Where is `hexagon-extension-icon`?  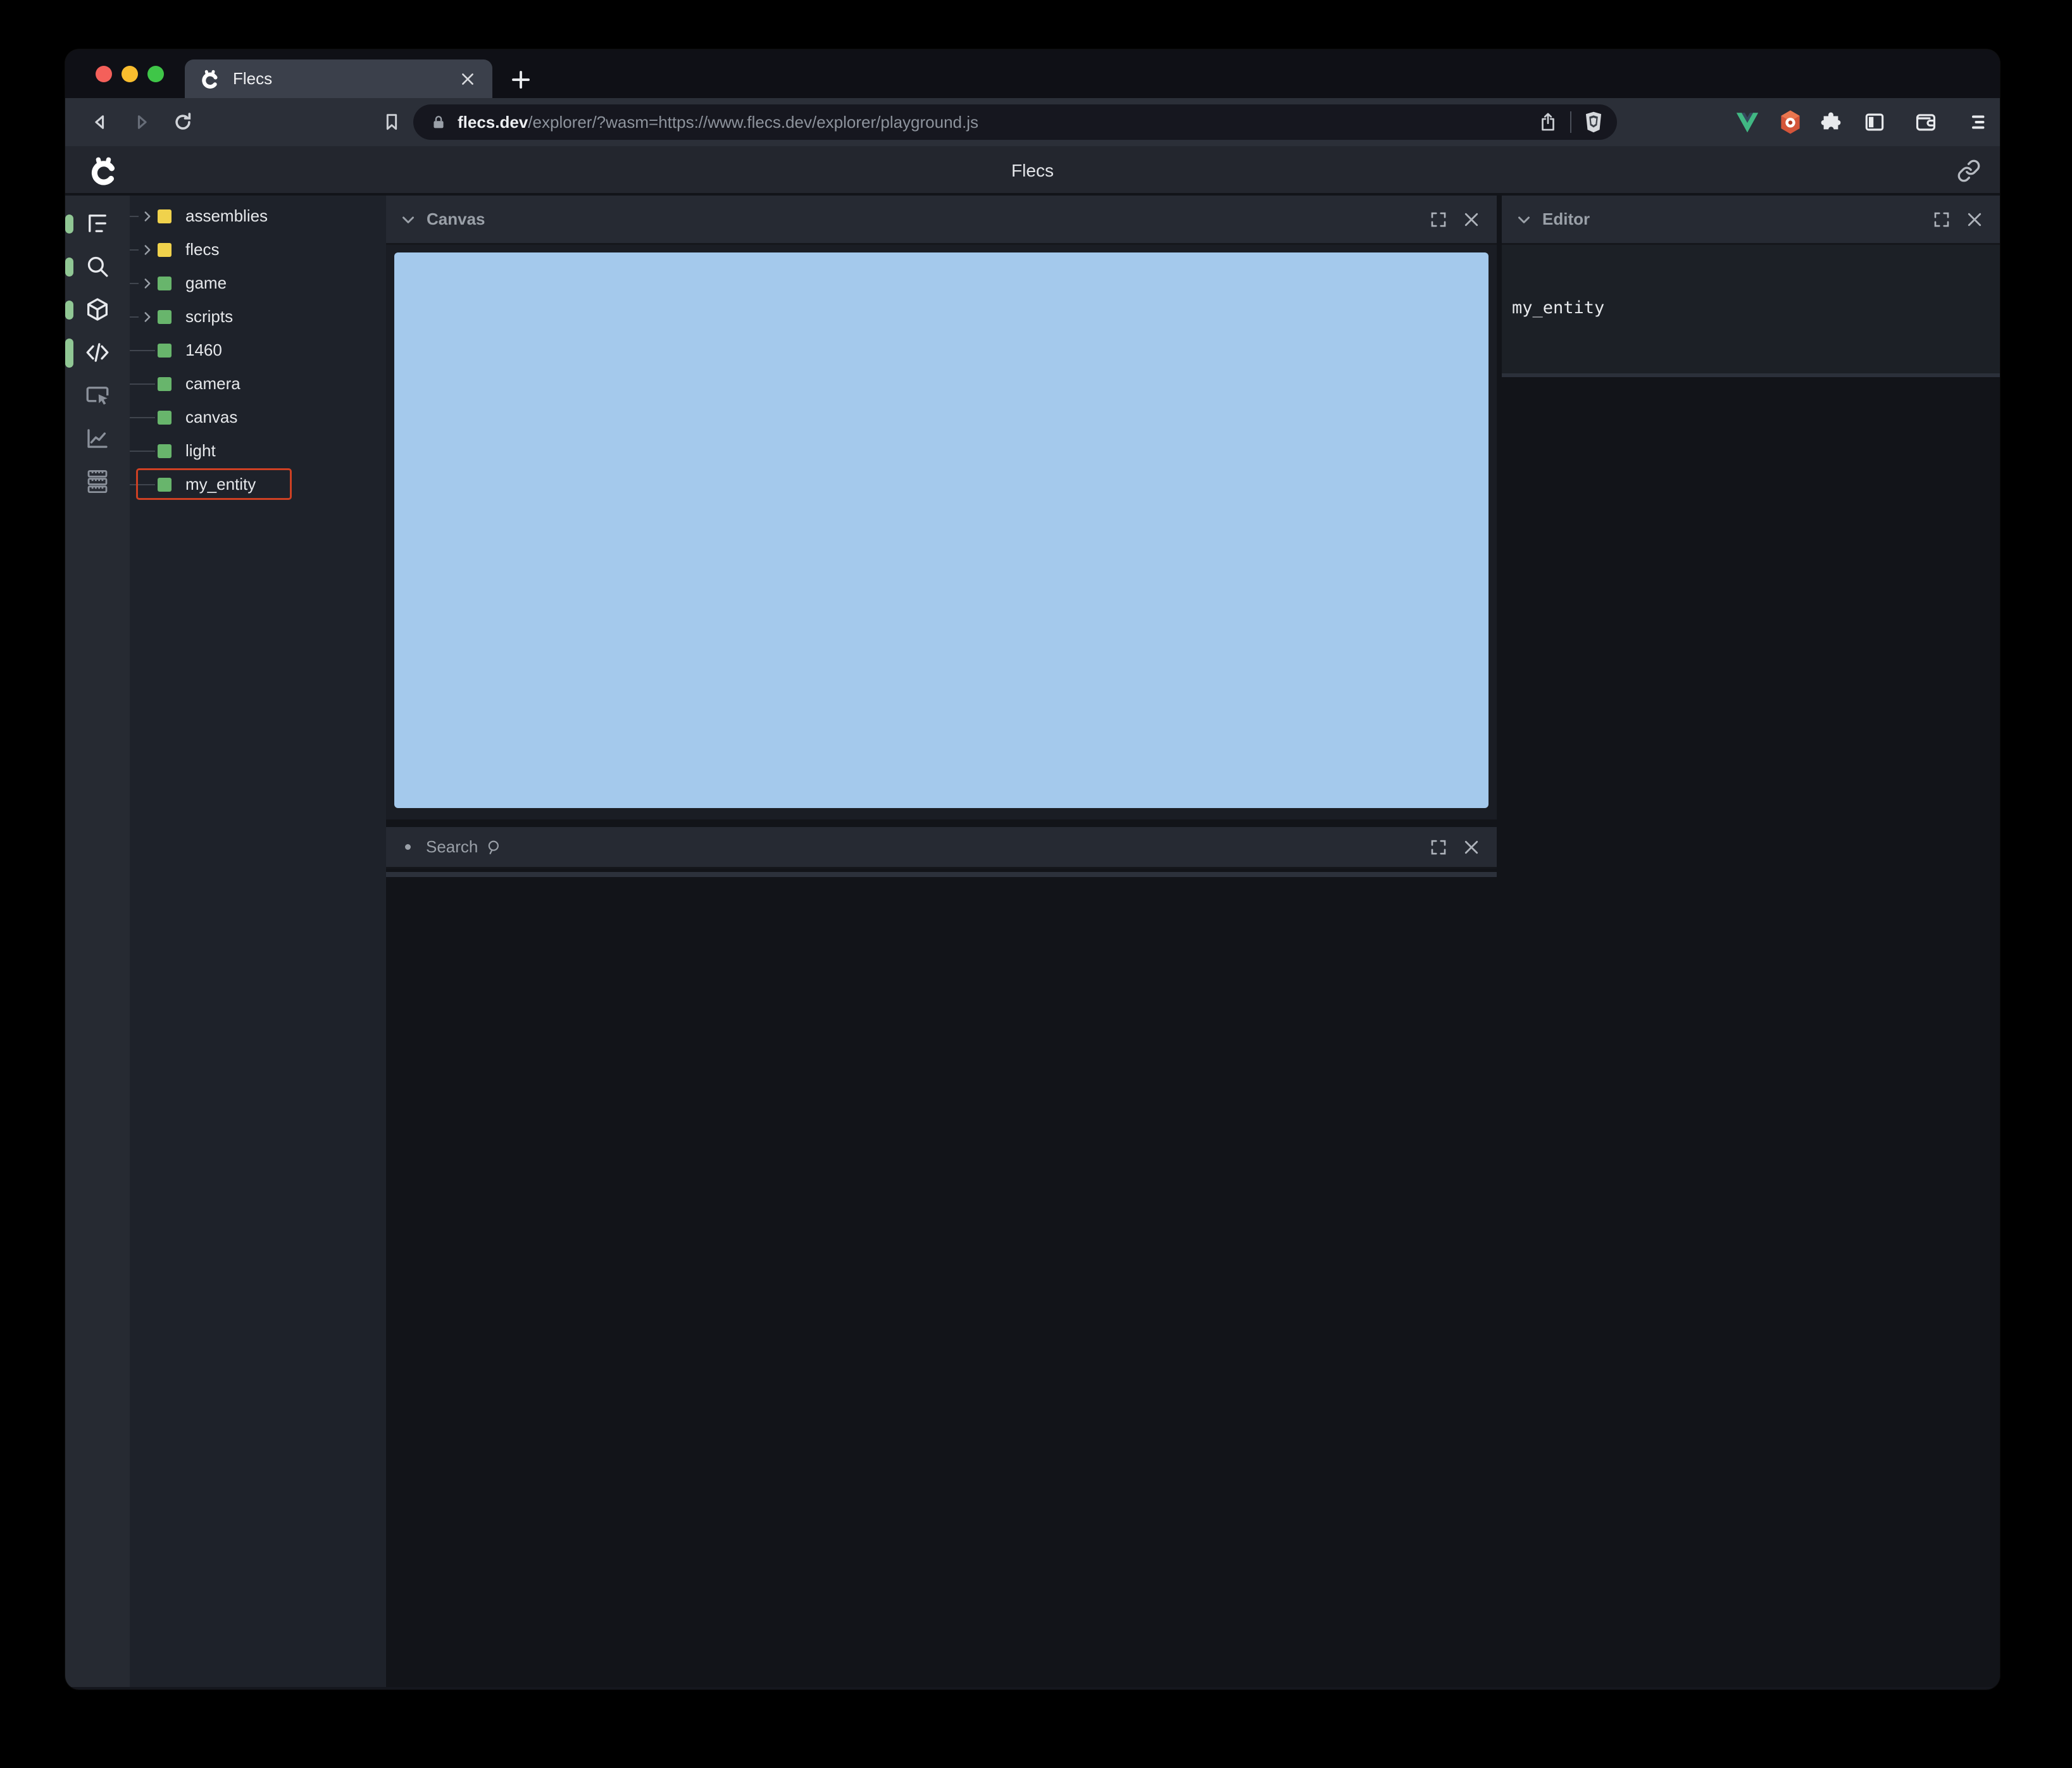 hexagon-extension-icon is located at coordinates (1790, 122).